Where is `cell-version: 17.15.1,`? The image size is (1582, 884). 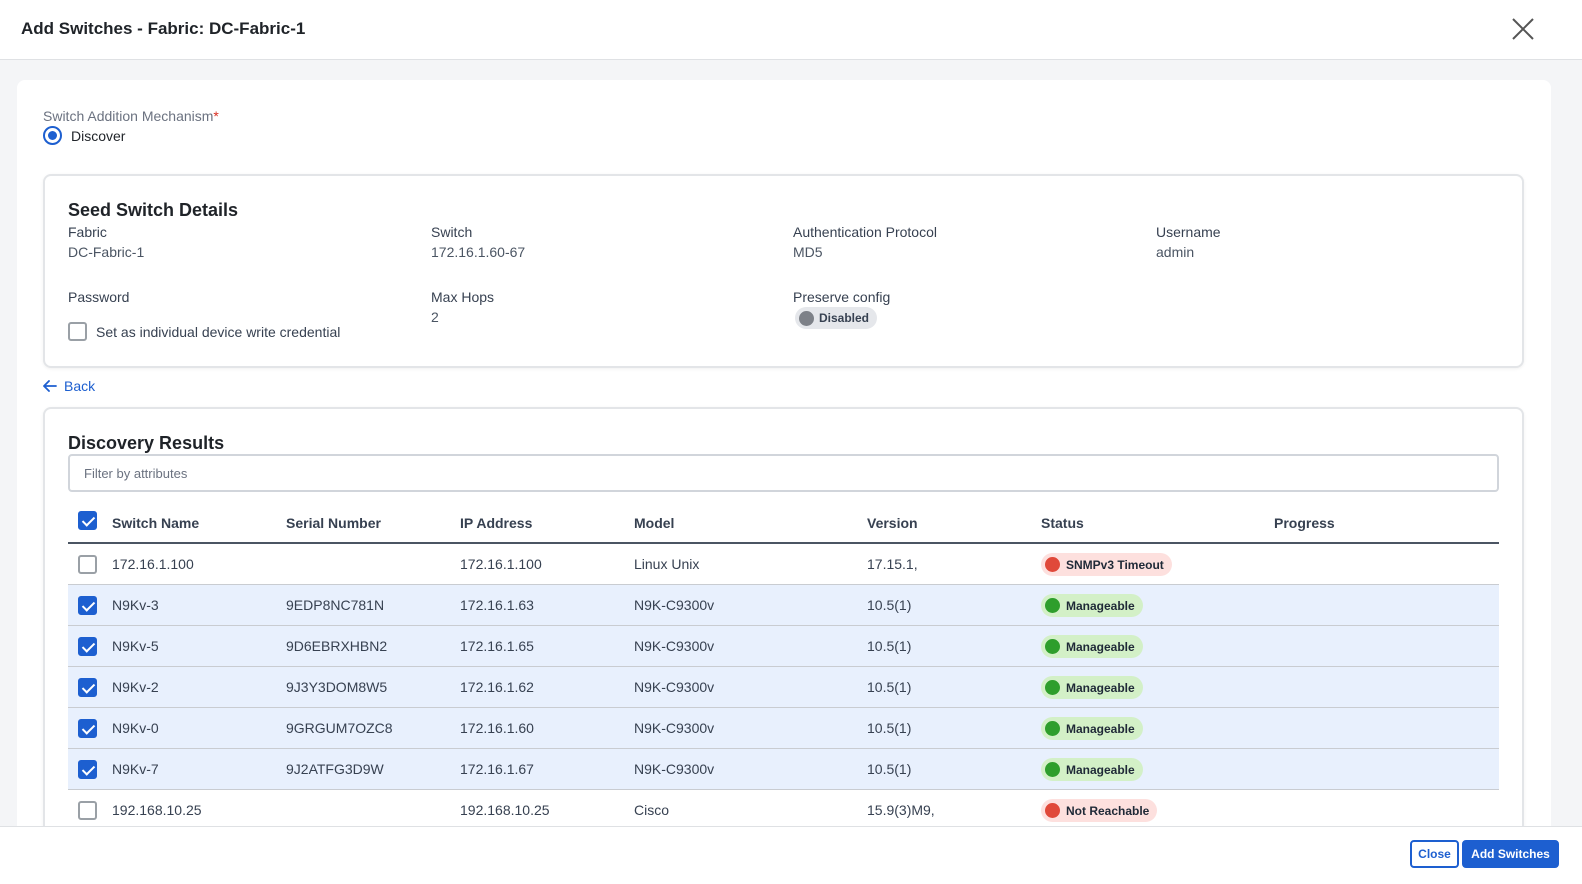 cell-version: 17.15.1, is located at coordinates (892, 564).